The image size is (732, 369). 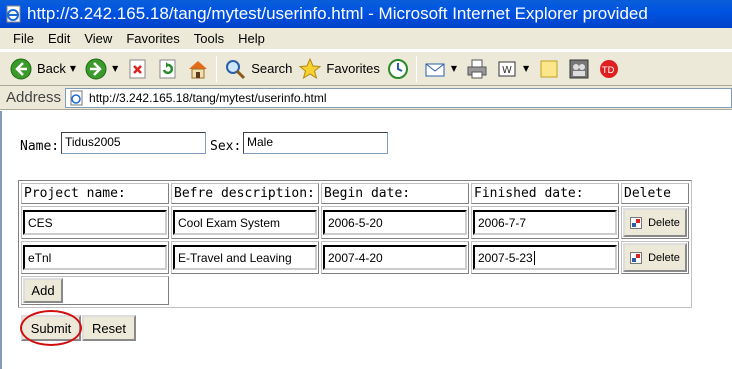 I want to click on begin-date-input: 2006-5-20, so click(x=395, y=222).